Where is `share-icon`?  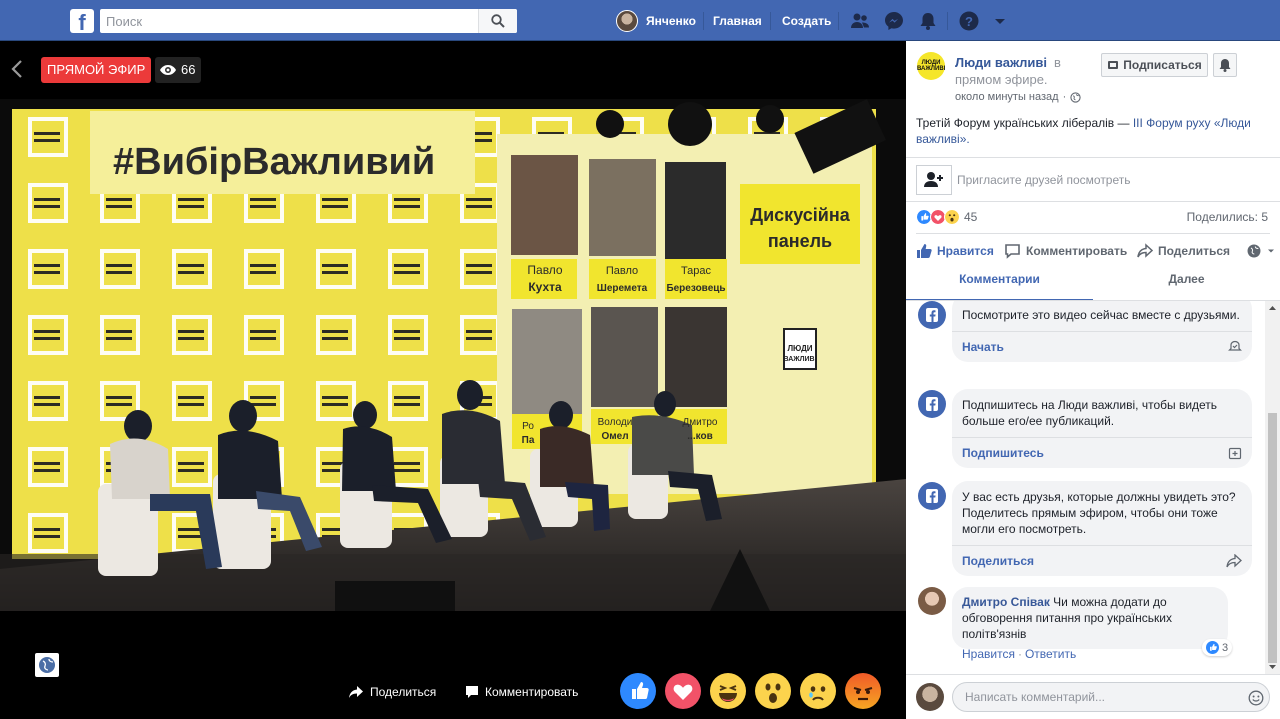
share-icon is located at coordinates (1145, 250).